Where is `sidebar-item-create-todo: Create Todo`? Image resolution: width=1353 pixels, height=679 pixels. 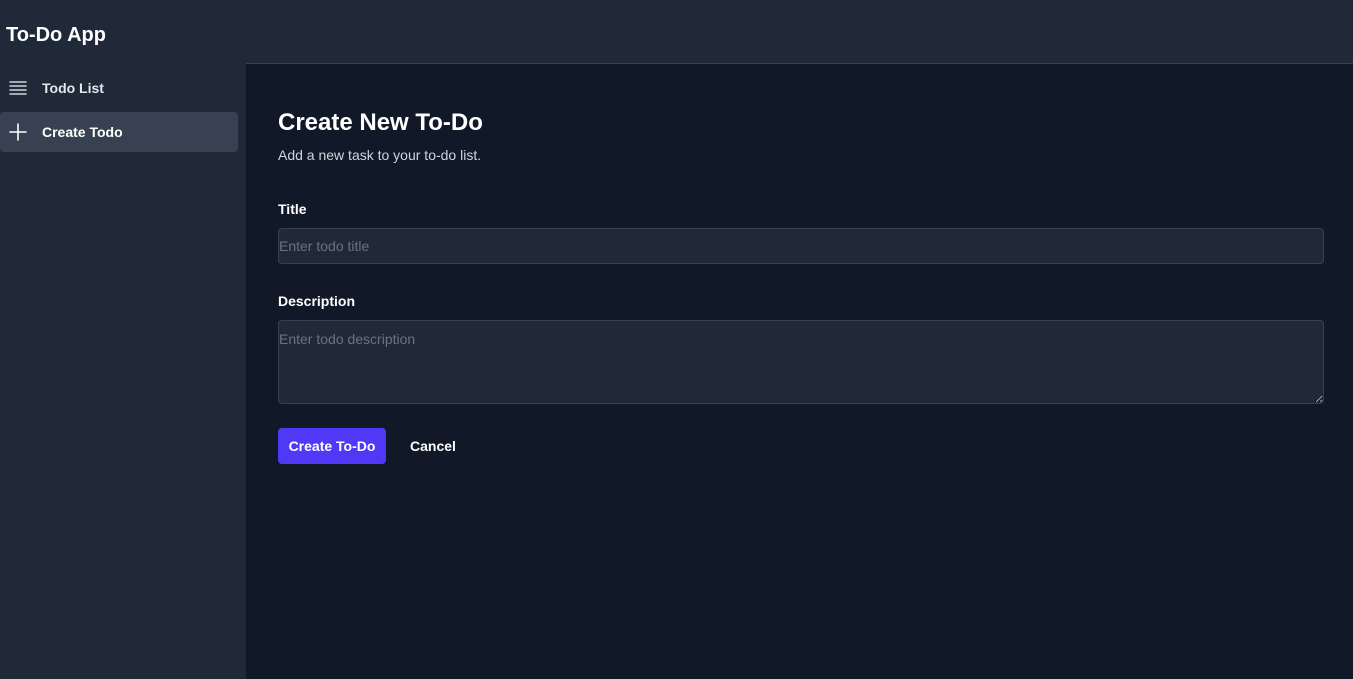
sidebar-item-create-todo: Create Todo is located at coordinates (119, 132).